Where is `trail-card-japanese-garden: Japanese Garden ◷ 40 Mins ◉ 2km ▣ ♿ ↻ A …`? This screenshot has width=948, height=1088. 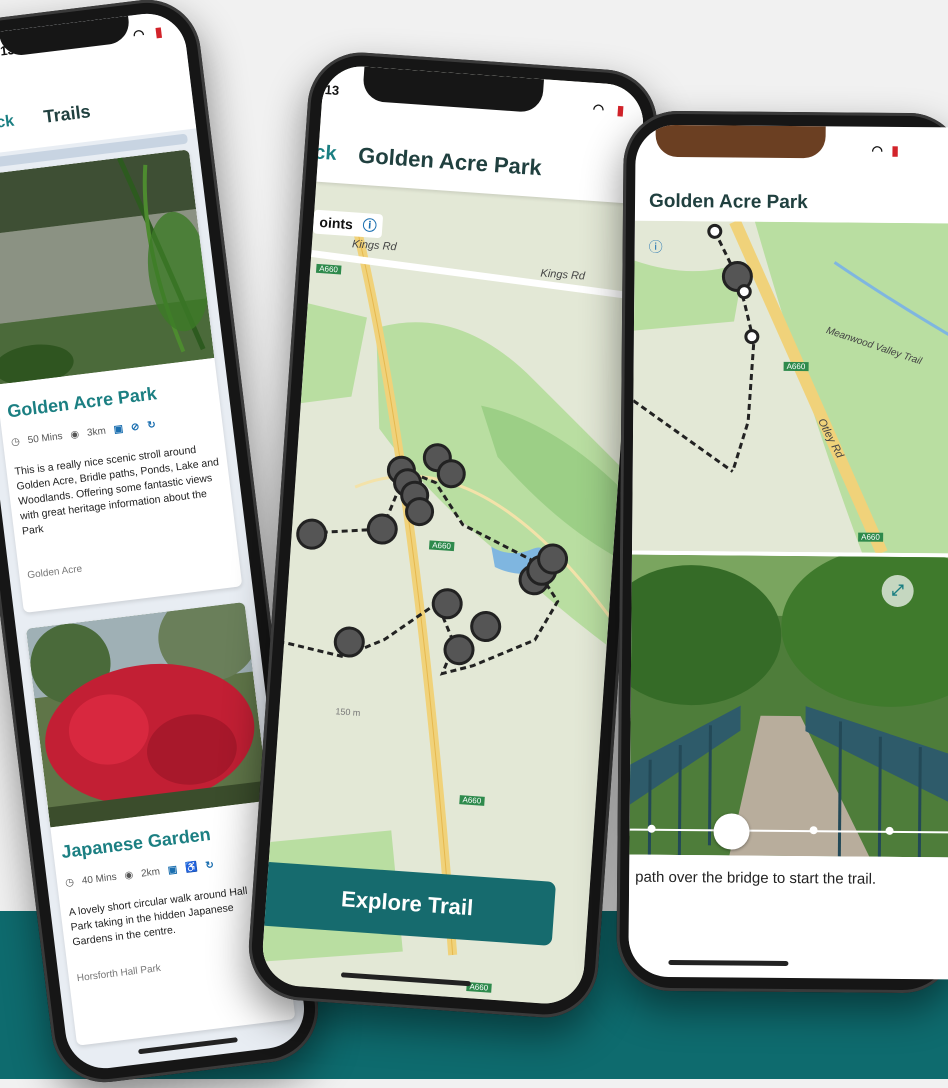 trail-card-japanese-garden: Japanese Garden ◷ 40 Mins ◉ 2km ▣ ♿ ↻ A … is located at coordinates (160, 824).